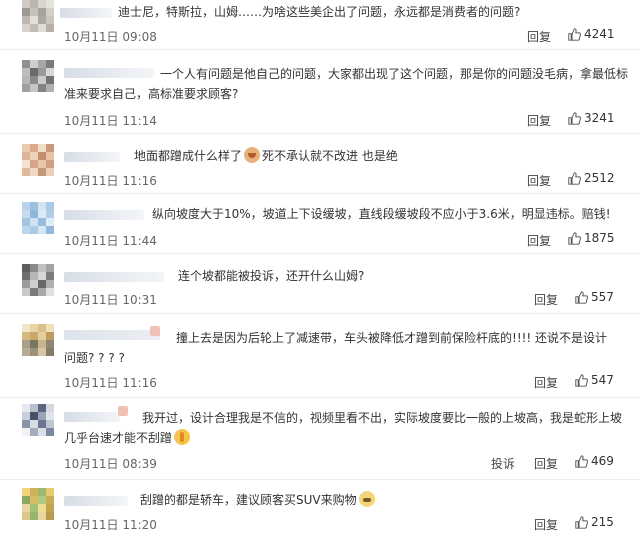 This screenshot has width=640, height=541. I want to click on pray-emoji-icon, so click(182, 437).